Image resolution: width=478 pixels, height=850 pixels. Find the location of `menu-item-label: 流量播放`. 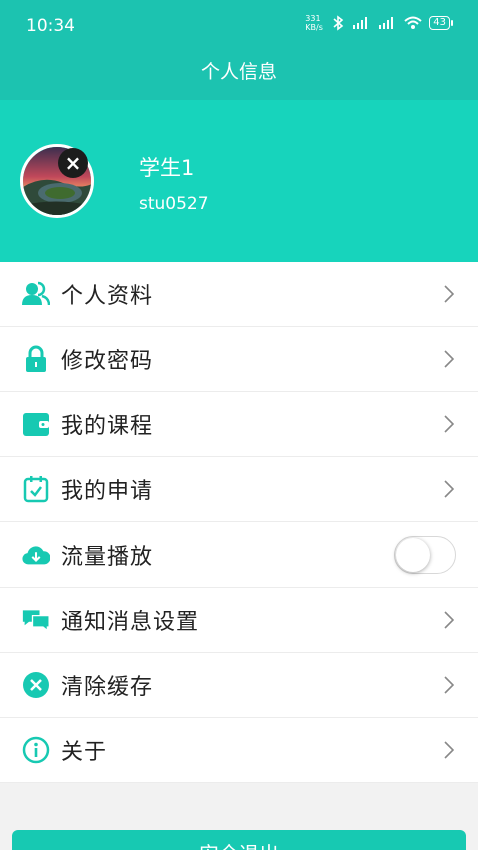

menu-item-label: 流量播放 is located at coordinates (107, 557).